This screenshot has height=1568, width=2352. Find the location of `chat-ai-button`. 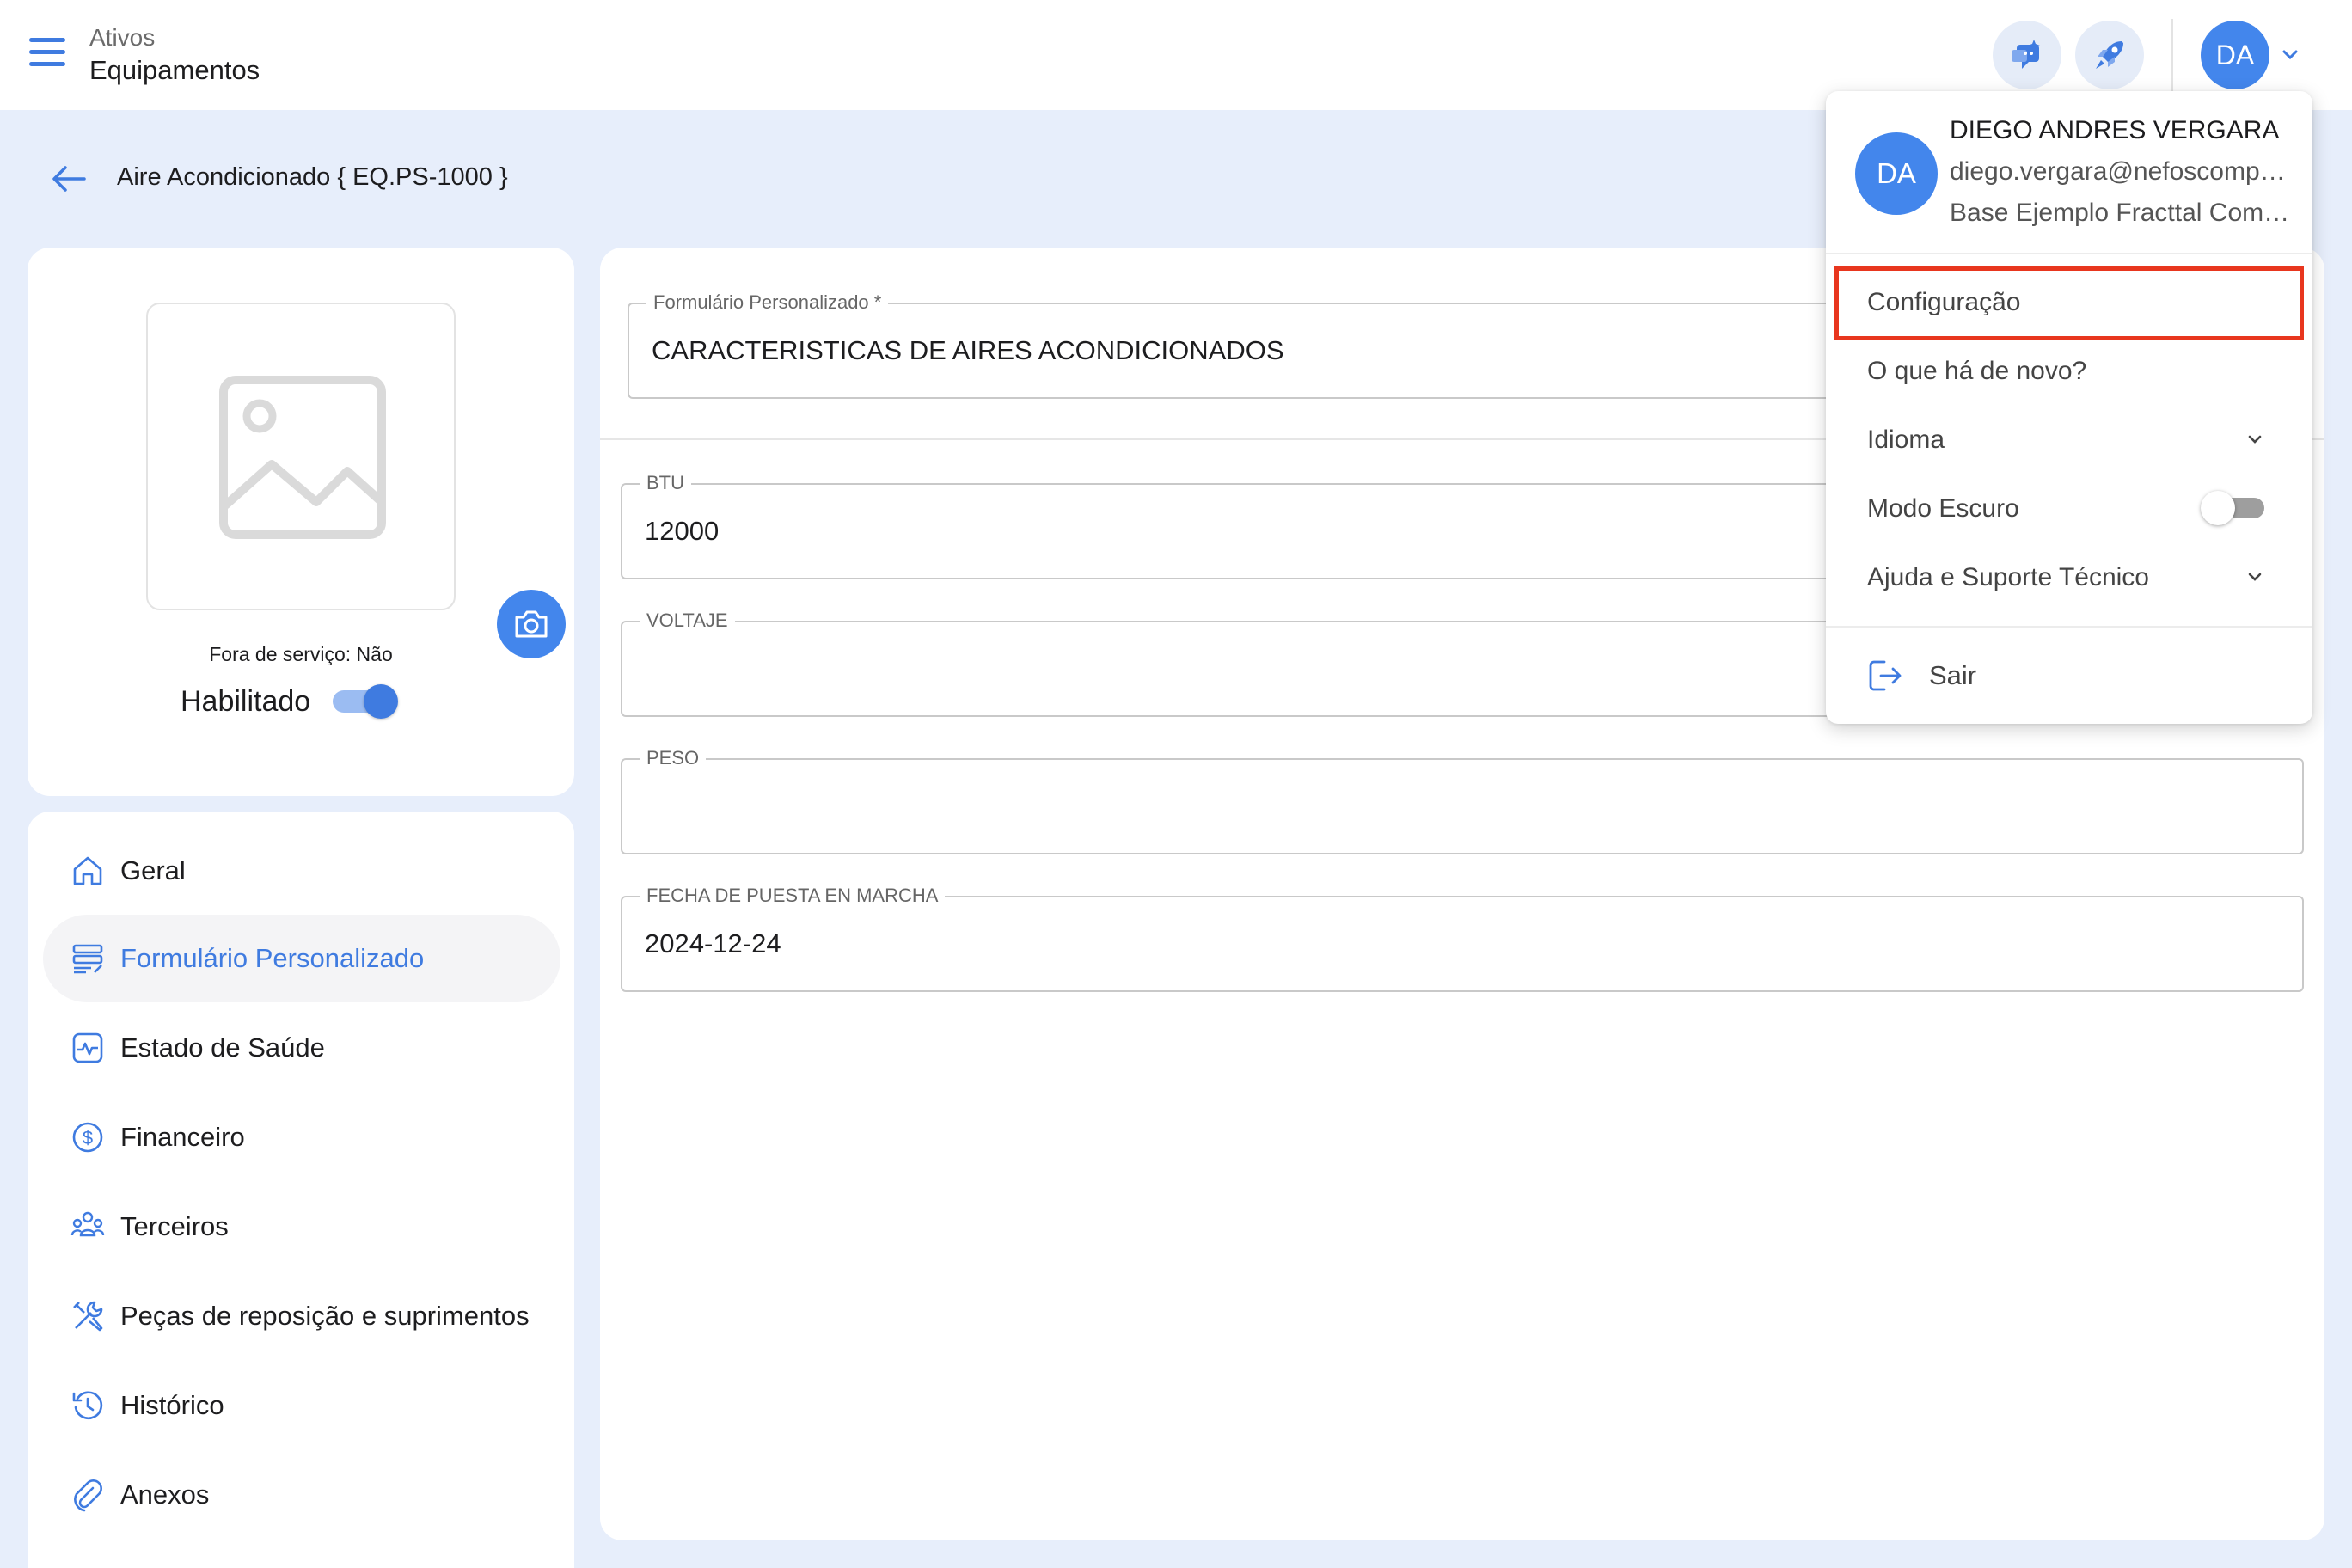

chat-ai-button is located at coordinates (2027, 55).